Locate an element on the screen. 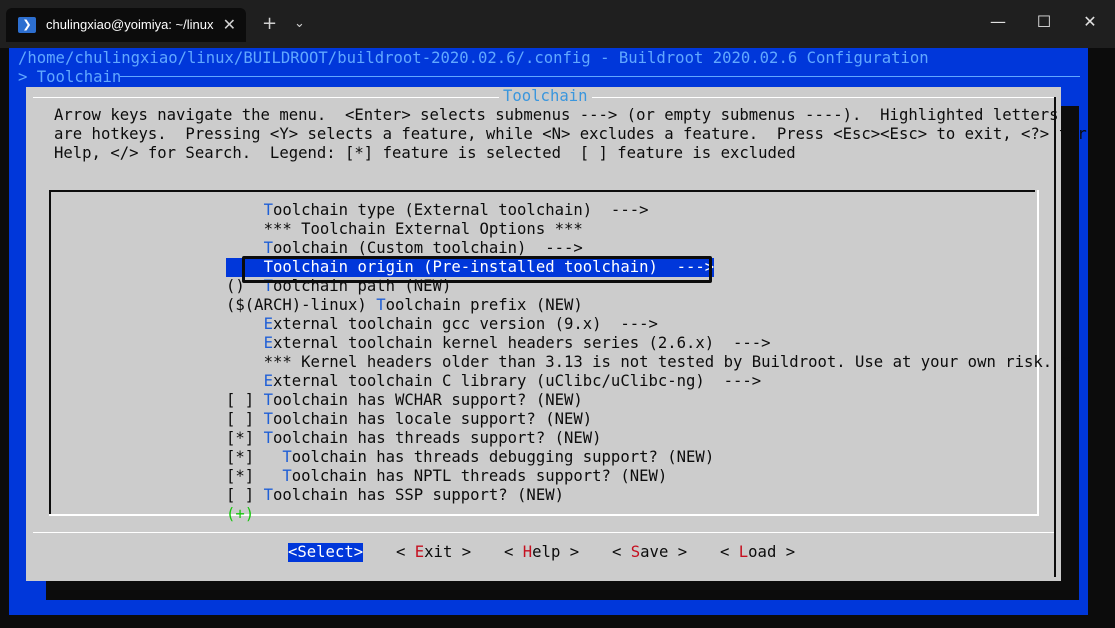 The image size is (1115, 628). menu-item-label: oolchain type (External toolchain) ---> is located at coordinates (460, 210).